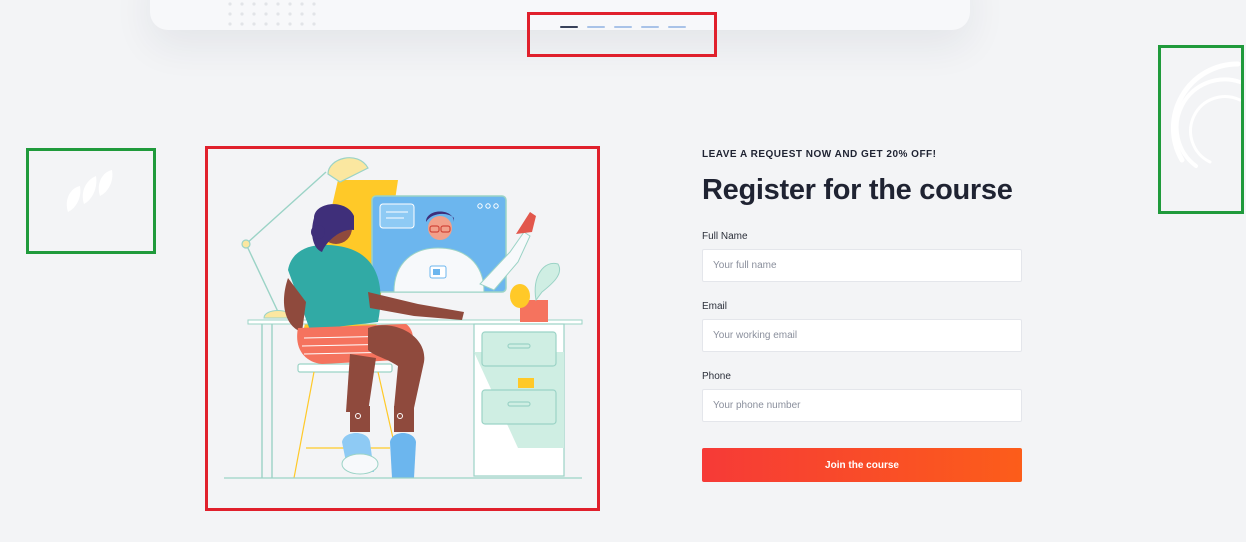 This screenshot has width=1246, height=542. I want to click on promo-eyebrow: LEAVE A REQUEST NOW AND GET 20% OFF!, so click(819, 154).